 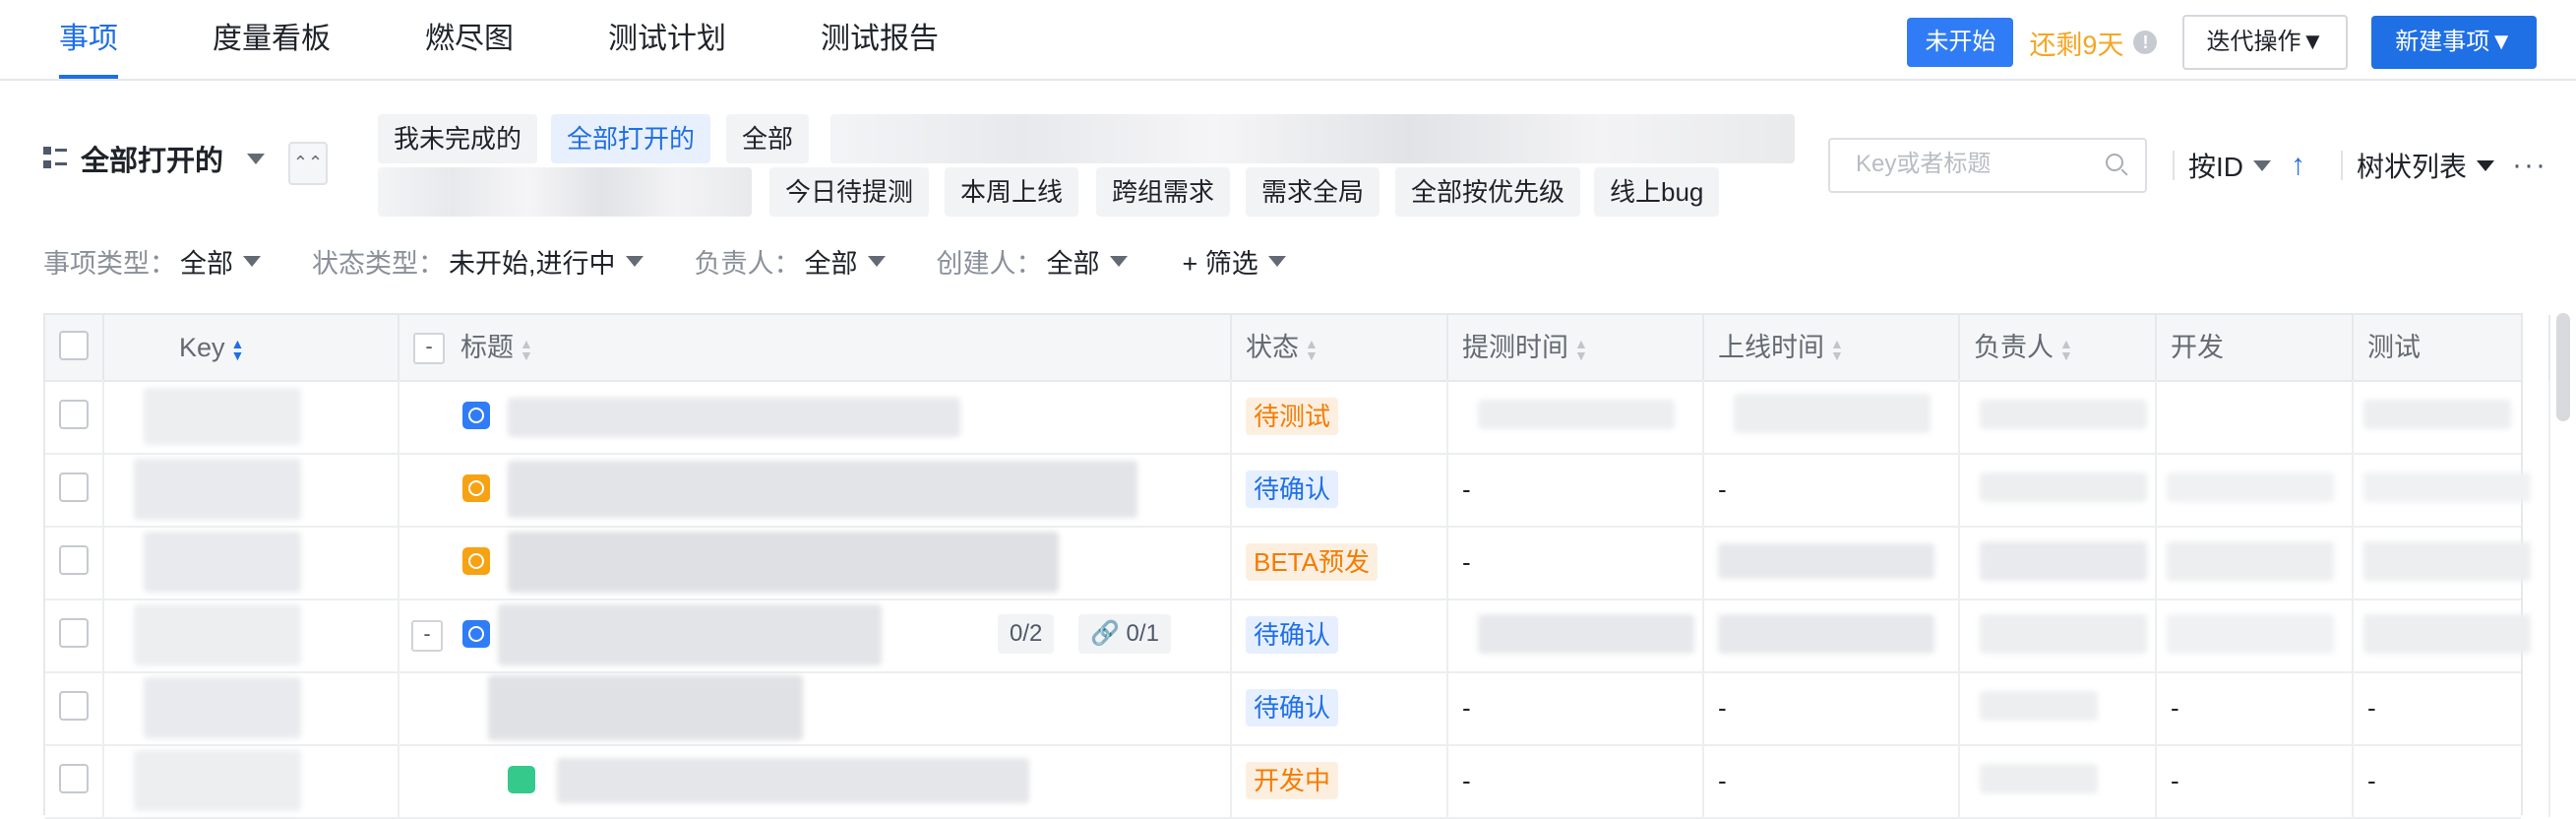 I want to click on status-cell: BETA预发, so click(x=1340, y=562).